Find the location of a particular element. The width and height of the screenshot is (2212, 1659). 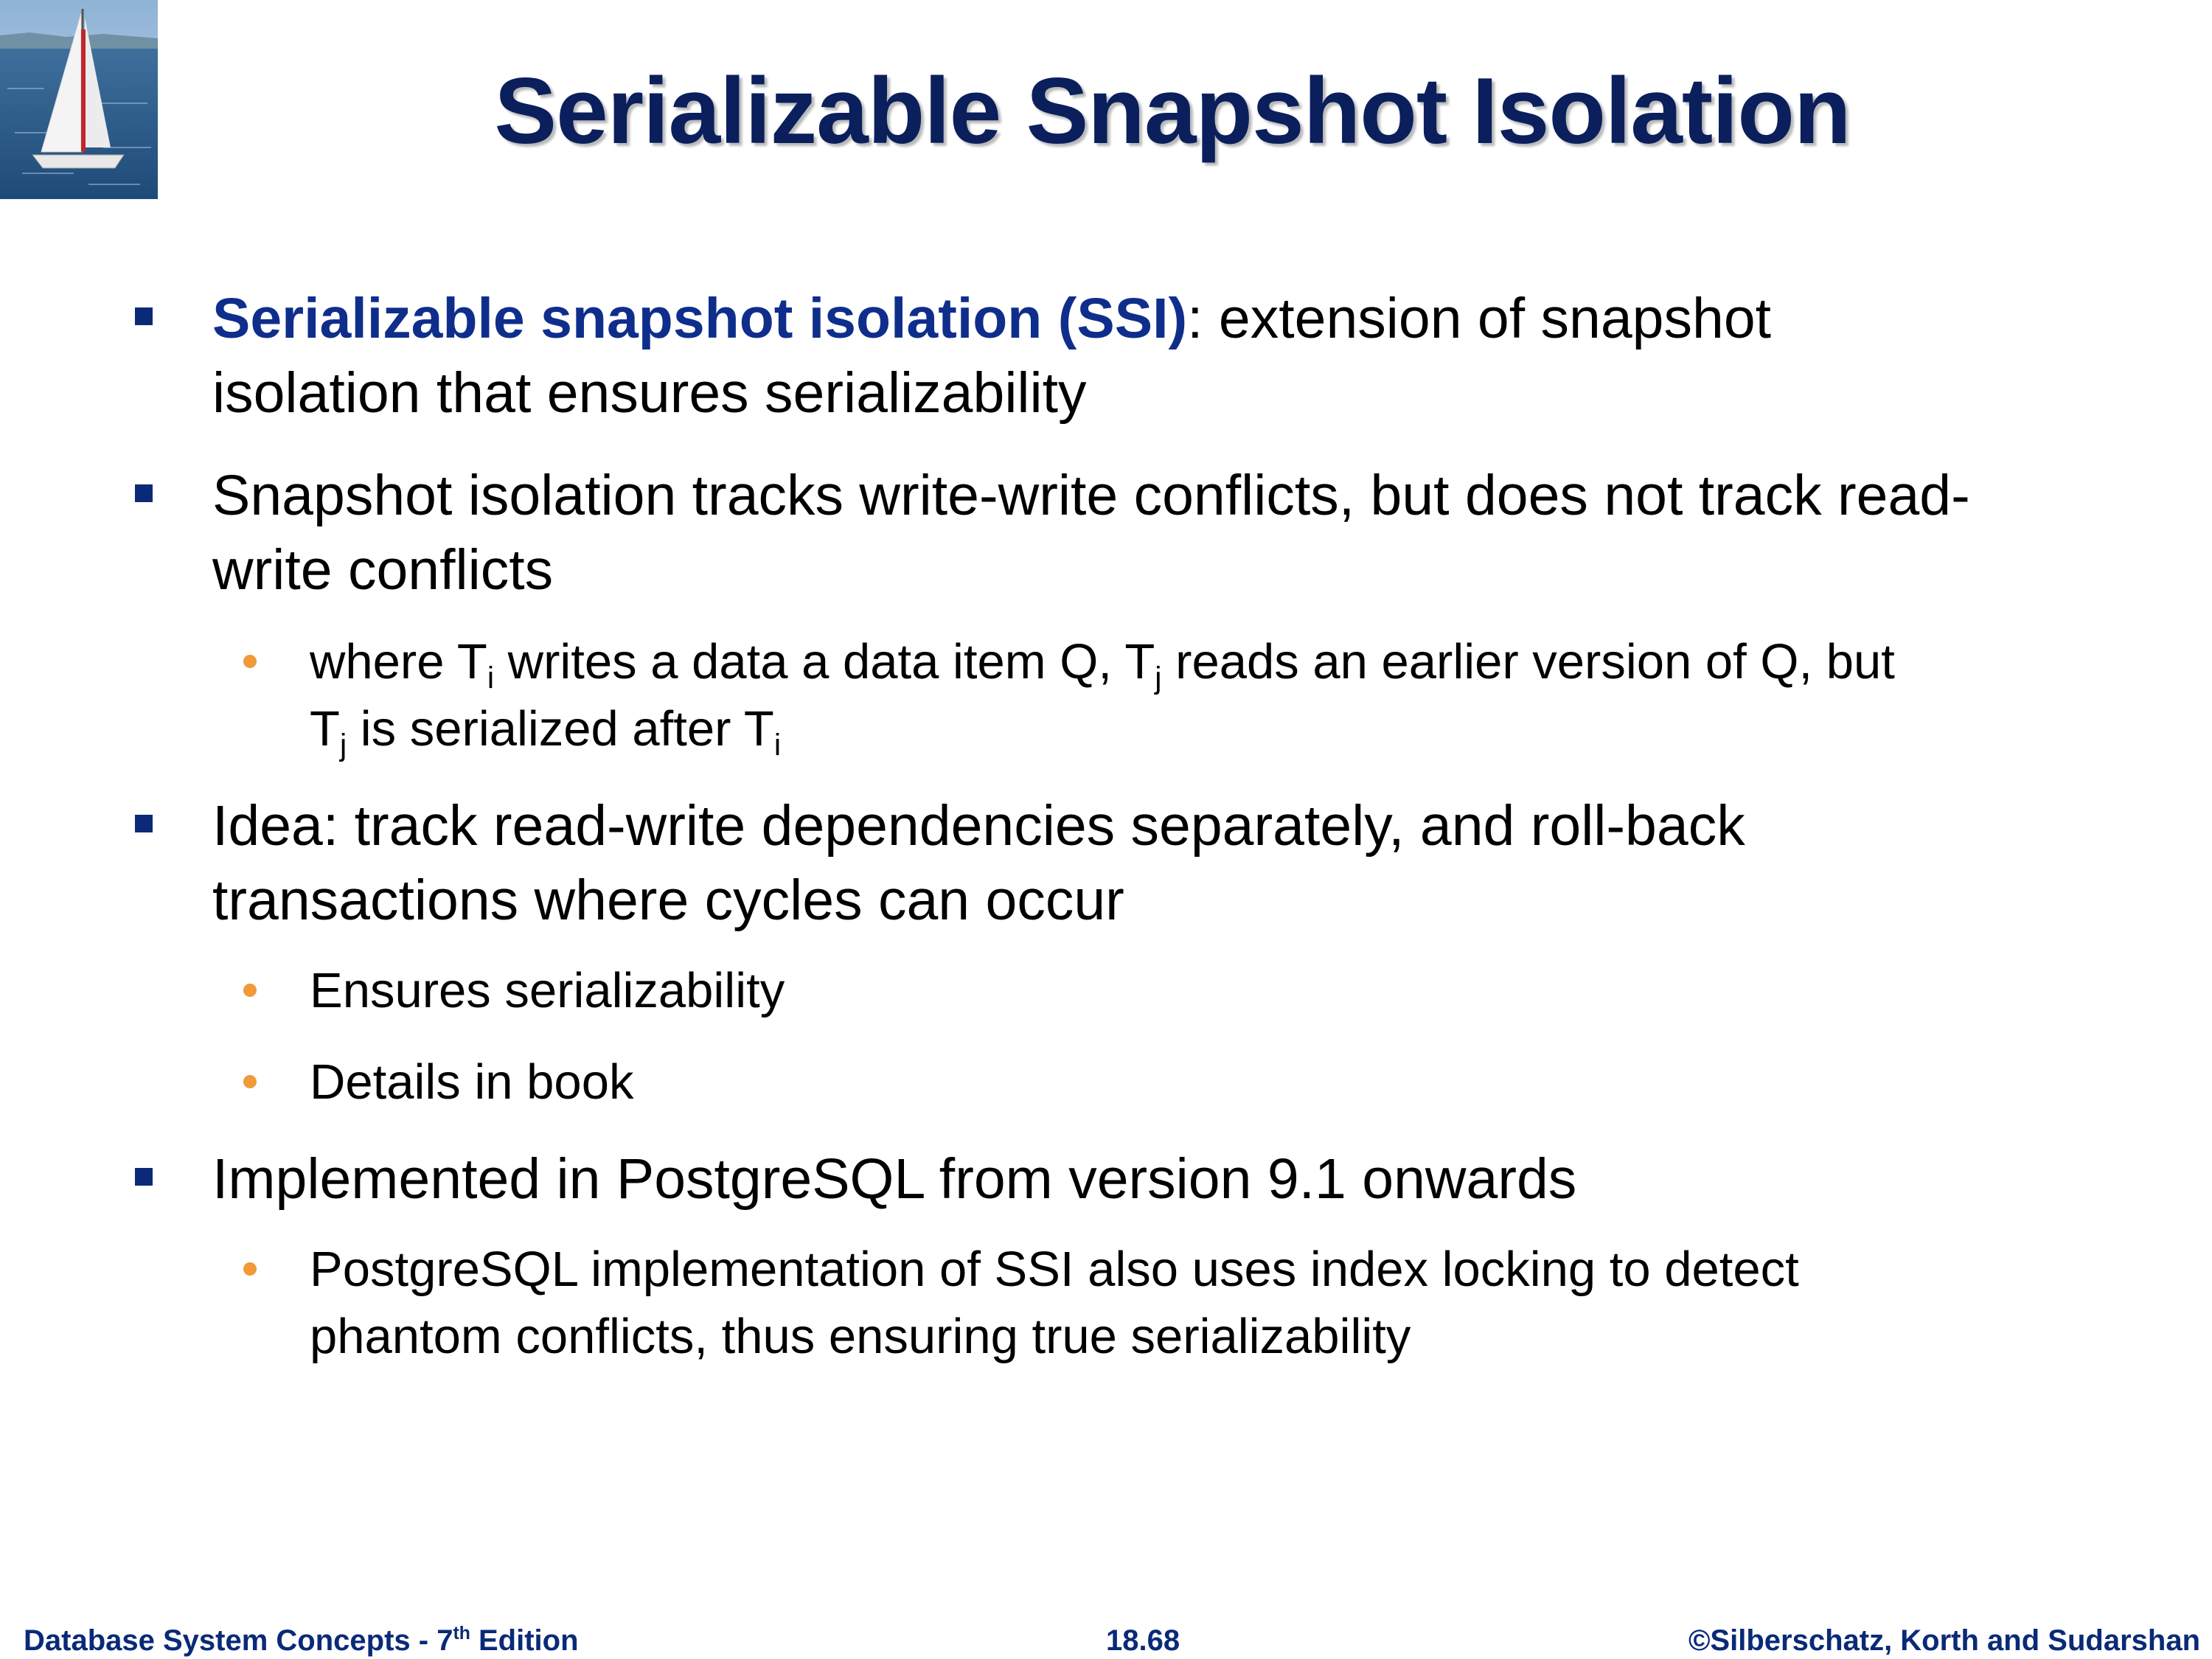

sub-text: where T is located at coordinates (398, 661).